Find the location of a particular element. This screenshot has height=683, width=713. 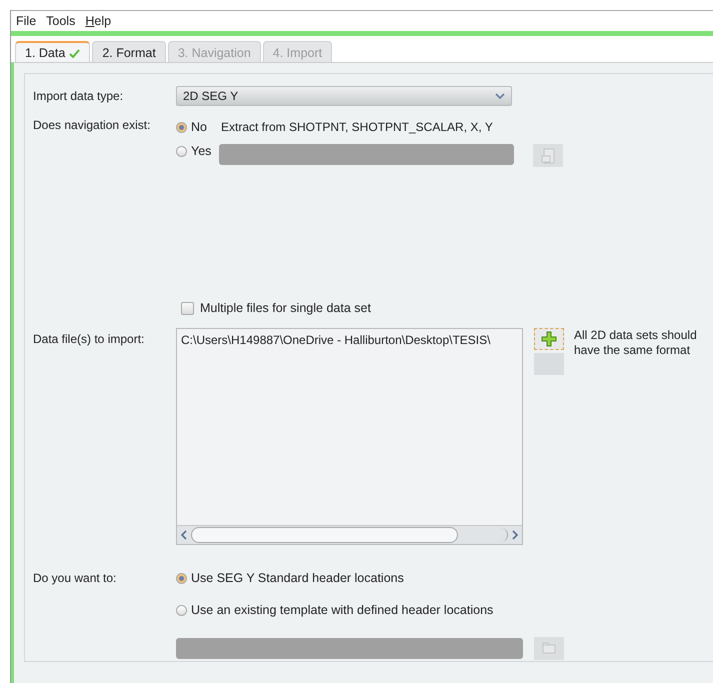

format-hint: All 2D data sets should have the same format is located at coordinates (636, 343).